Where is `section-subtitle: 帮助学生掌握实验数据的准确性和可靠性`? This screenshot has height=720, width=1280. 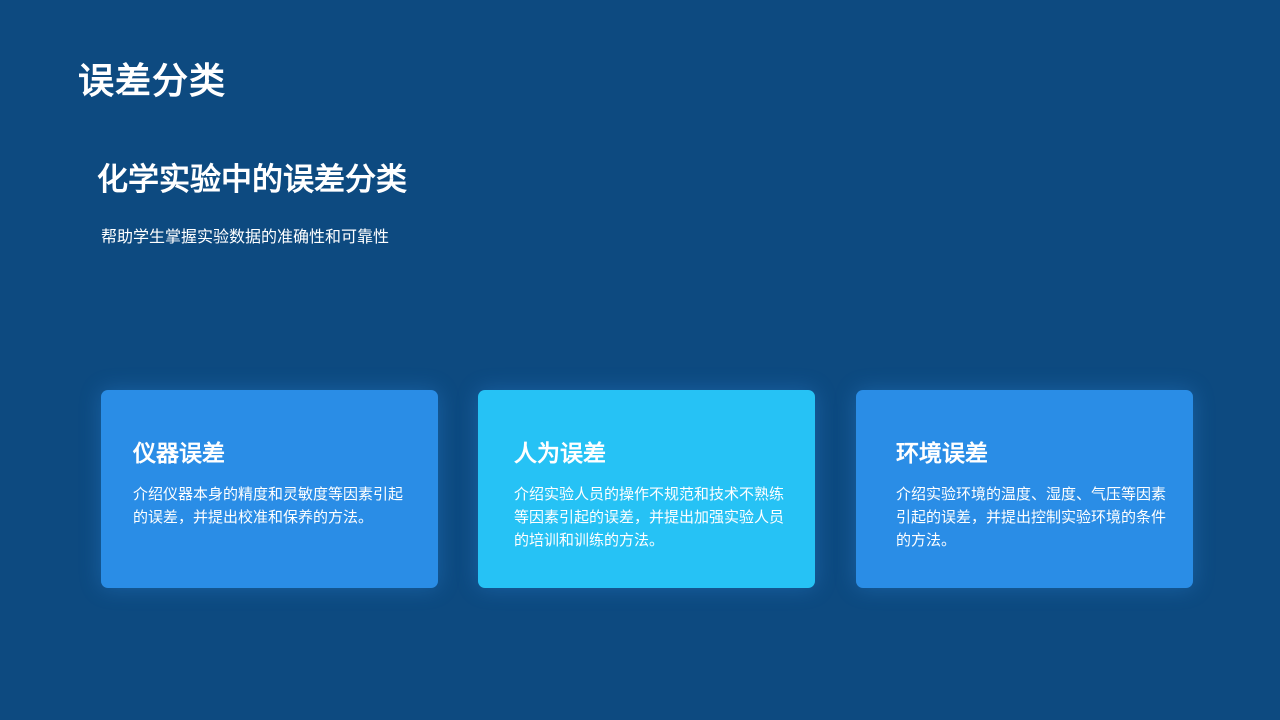 section-subtitle: 帮助学生掌握实验数据的准确性和可靠性 is located at coordinates (245, 236).